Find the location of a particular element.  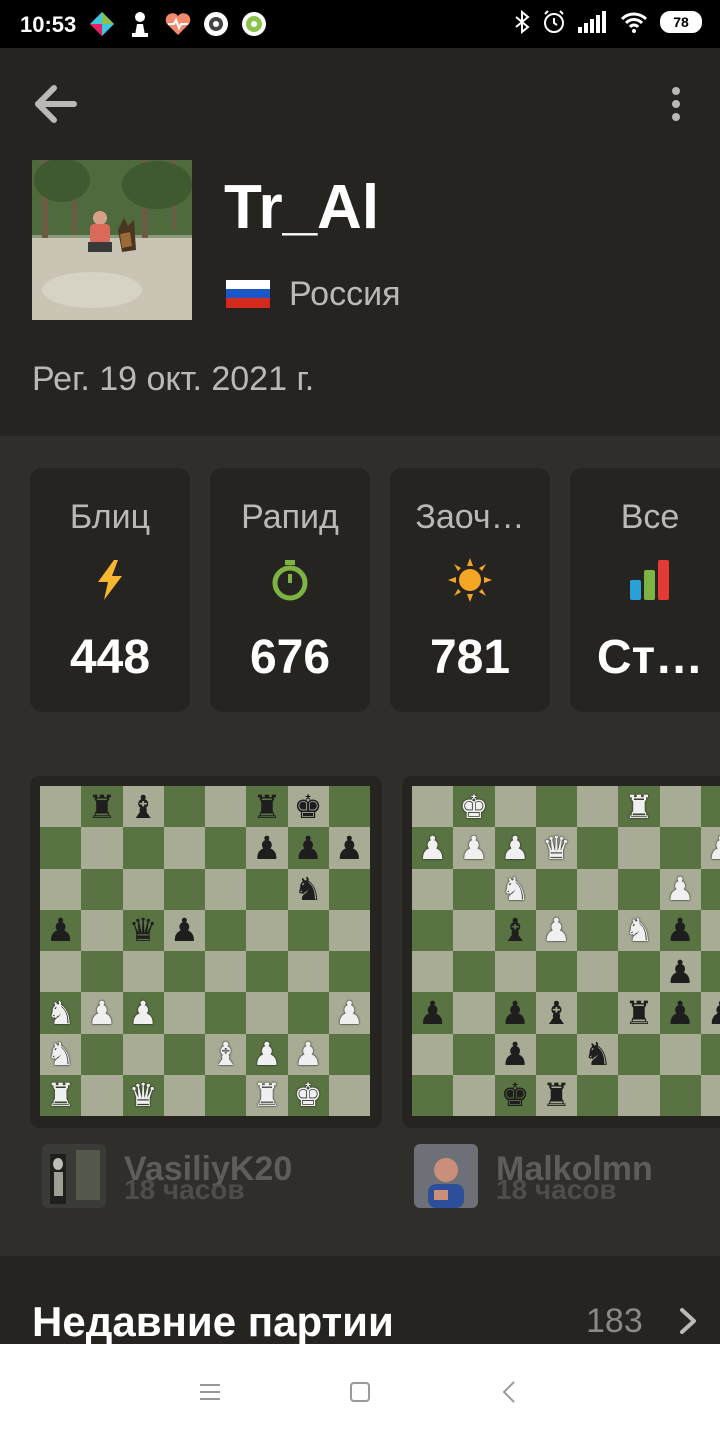

system-navigation-bar is located at coordinates (360, 1392).